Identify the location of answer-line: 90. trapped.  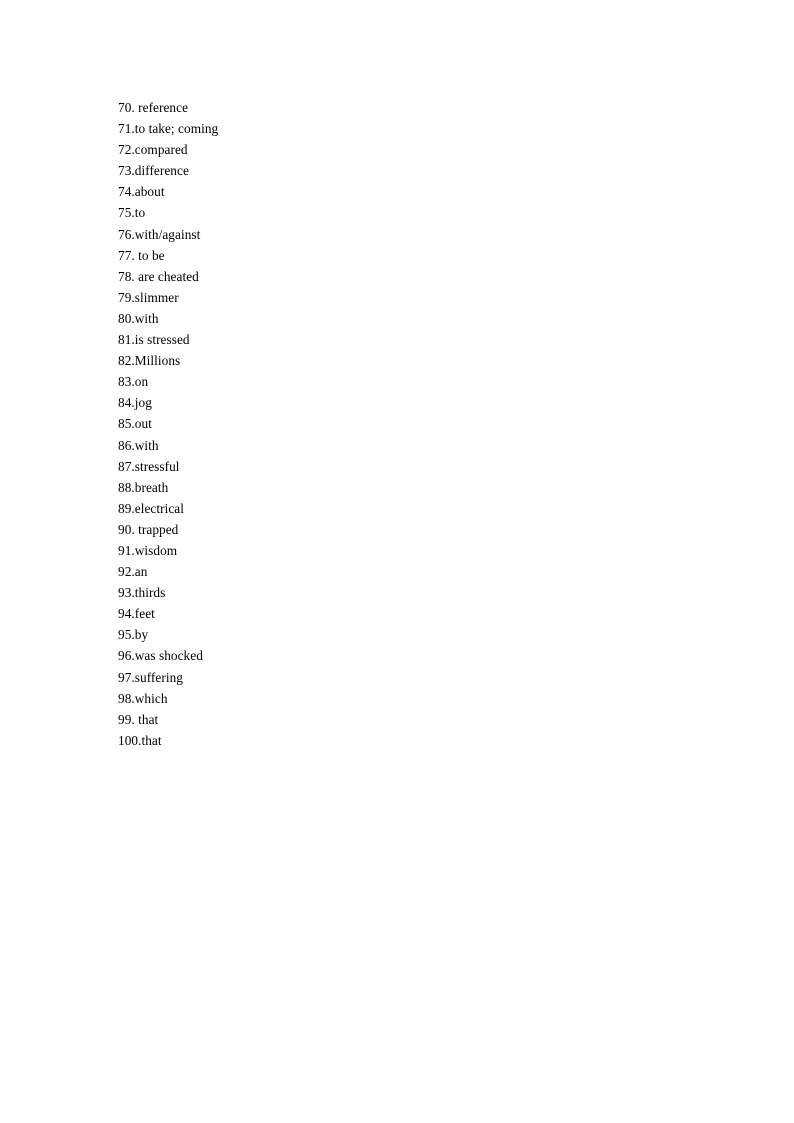
(148, 529).